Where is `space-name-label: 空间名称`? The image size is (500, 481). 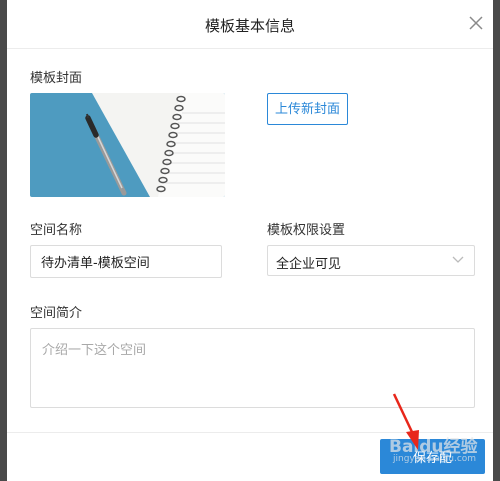 space-name-label: 空间名称 is located at coordinates (56, 230).